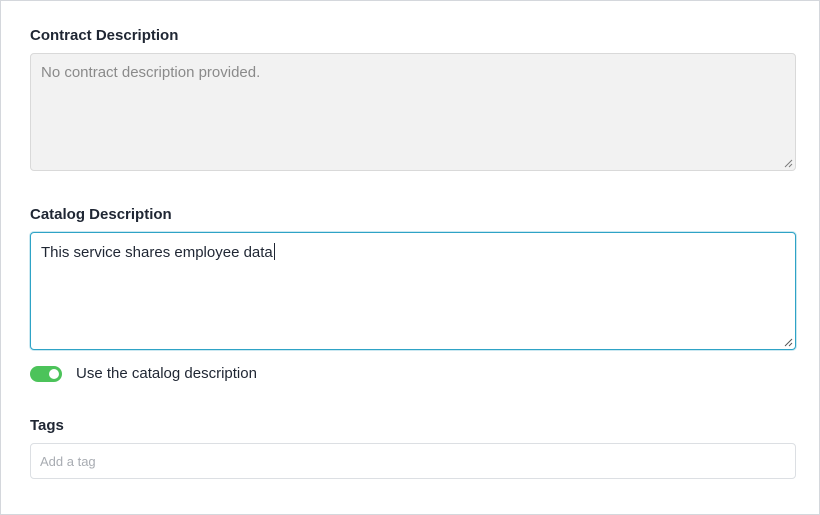 This screenshot has width=820, height=515. I want to click on use-catalog-description-label: Use the catalog description, so click(166, 373).